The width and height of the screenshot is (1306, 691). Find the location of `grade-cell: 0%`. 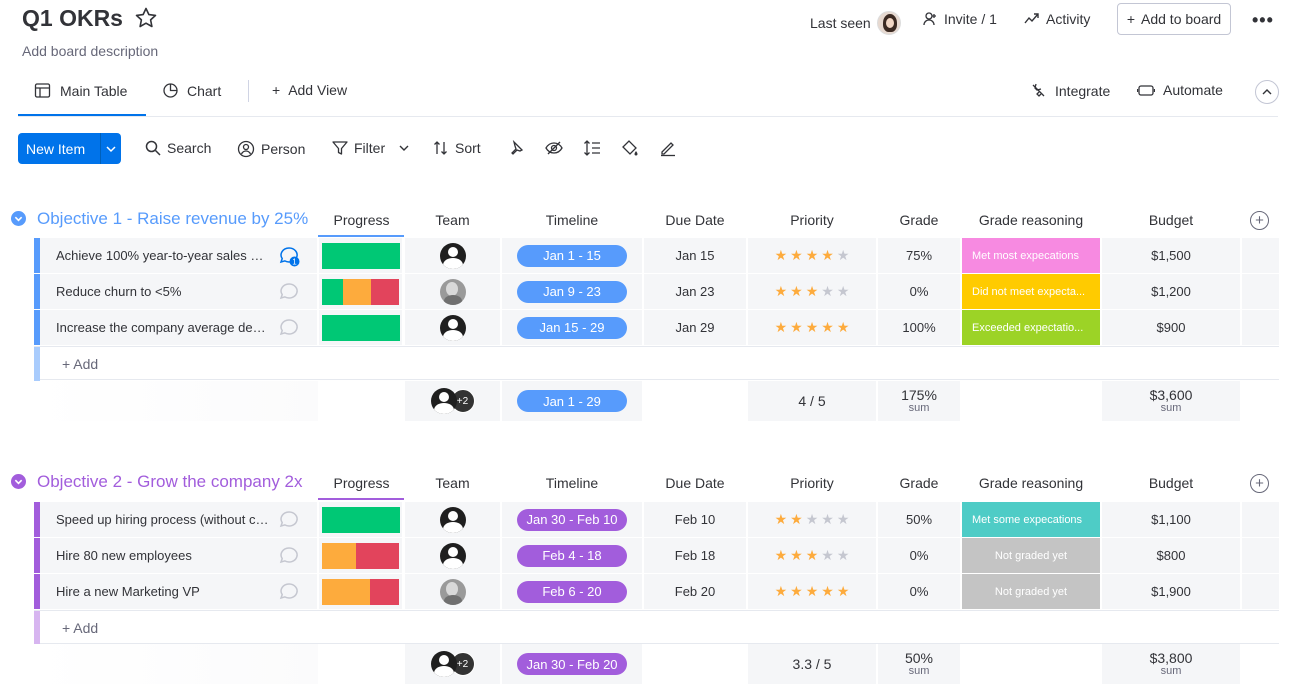

grade-cell: 0% is located at coordinates (919, 591).